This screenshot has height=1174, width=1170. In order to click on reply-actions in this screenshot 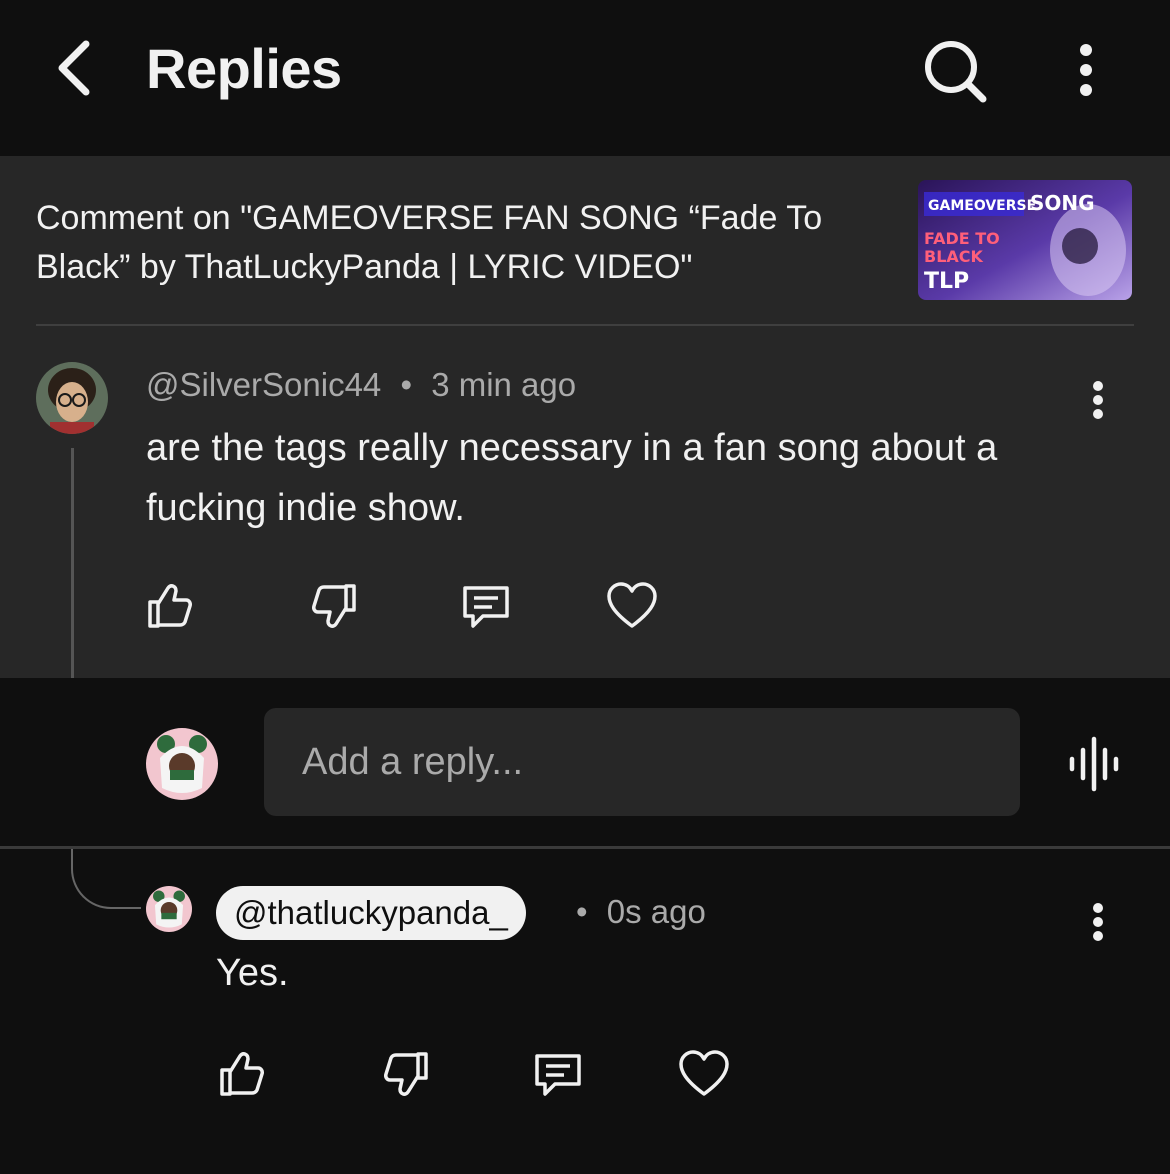, I will do `click(585, 1074)`.